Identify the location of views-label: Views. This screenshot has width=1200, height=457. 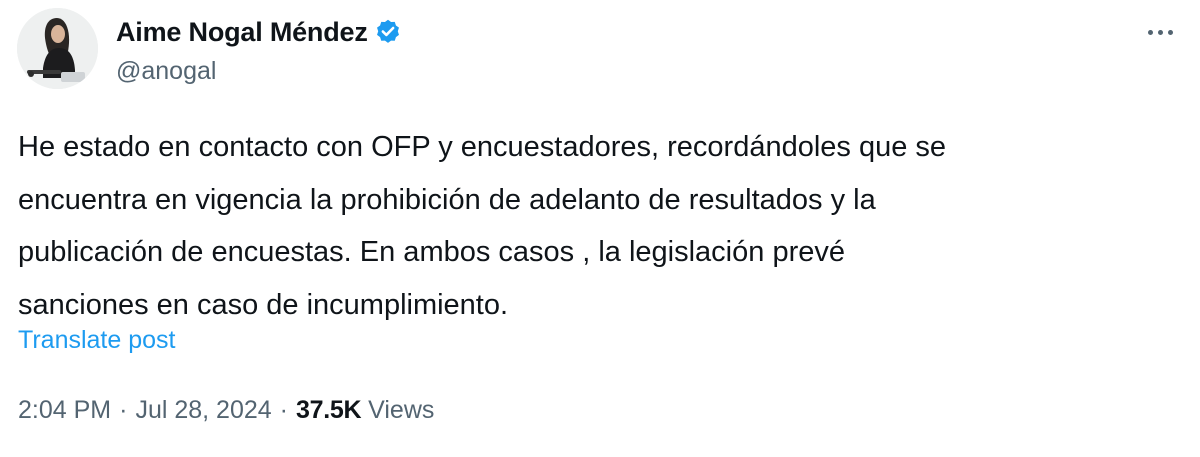
(401, 410).